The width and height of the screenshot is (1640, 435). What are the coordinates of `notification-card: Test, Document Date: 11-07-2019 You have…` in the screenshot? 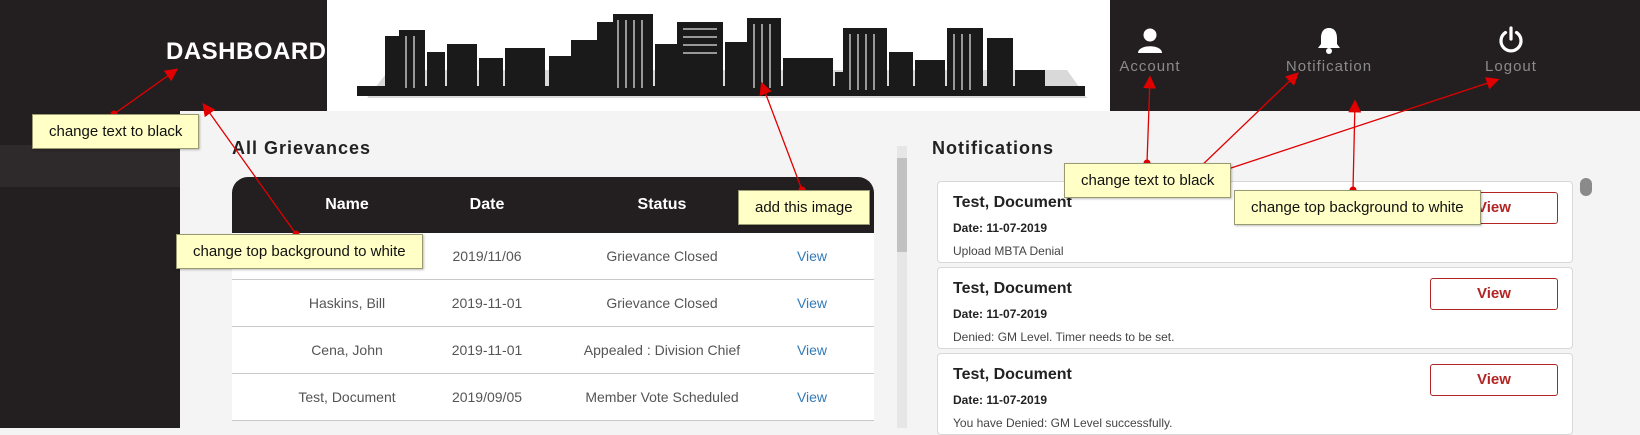 It's located at (1255, 394).